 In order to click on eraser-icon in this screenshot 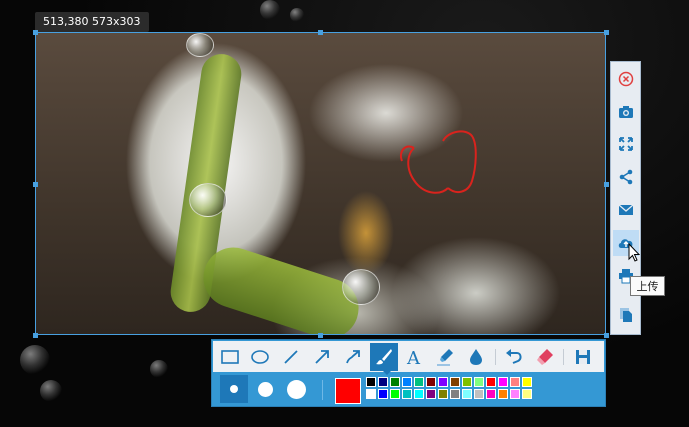, I will do `click(545, 357)`.